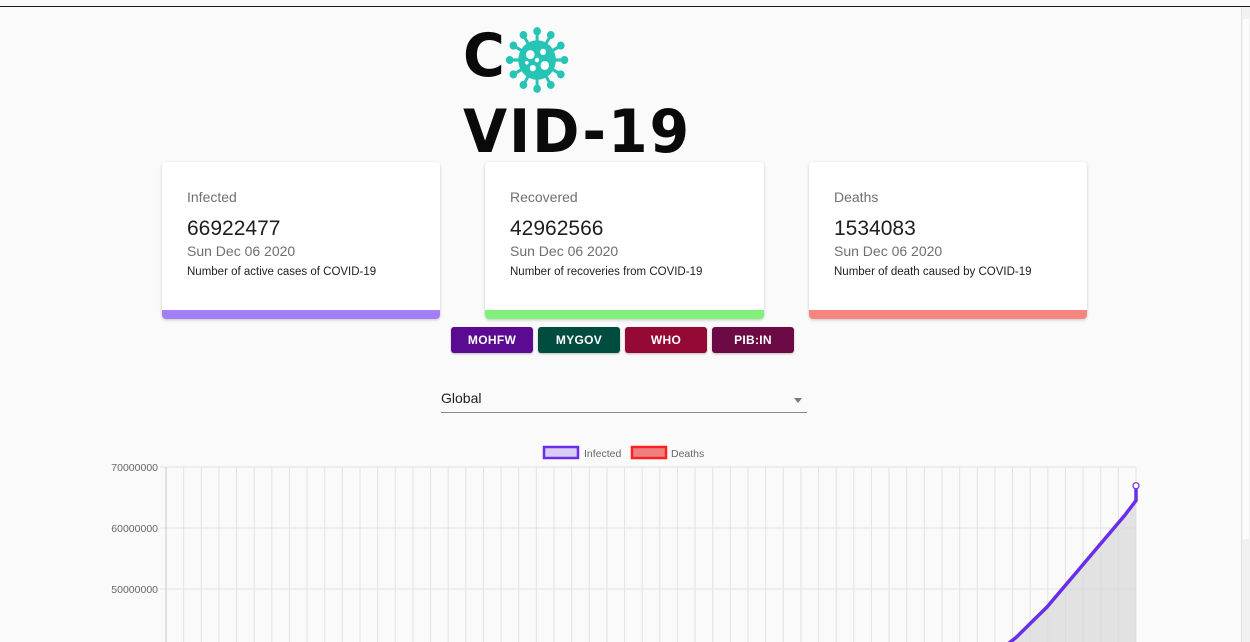  Describe the element at coordinates (875, 228) in the screenshot. I see `card-value: 1534083` at that location.